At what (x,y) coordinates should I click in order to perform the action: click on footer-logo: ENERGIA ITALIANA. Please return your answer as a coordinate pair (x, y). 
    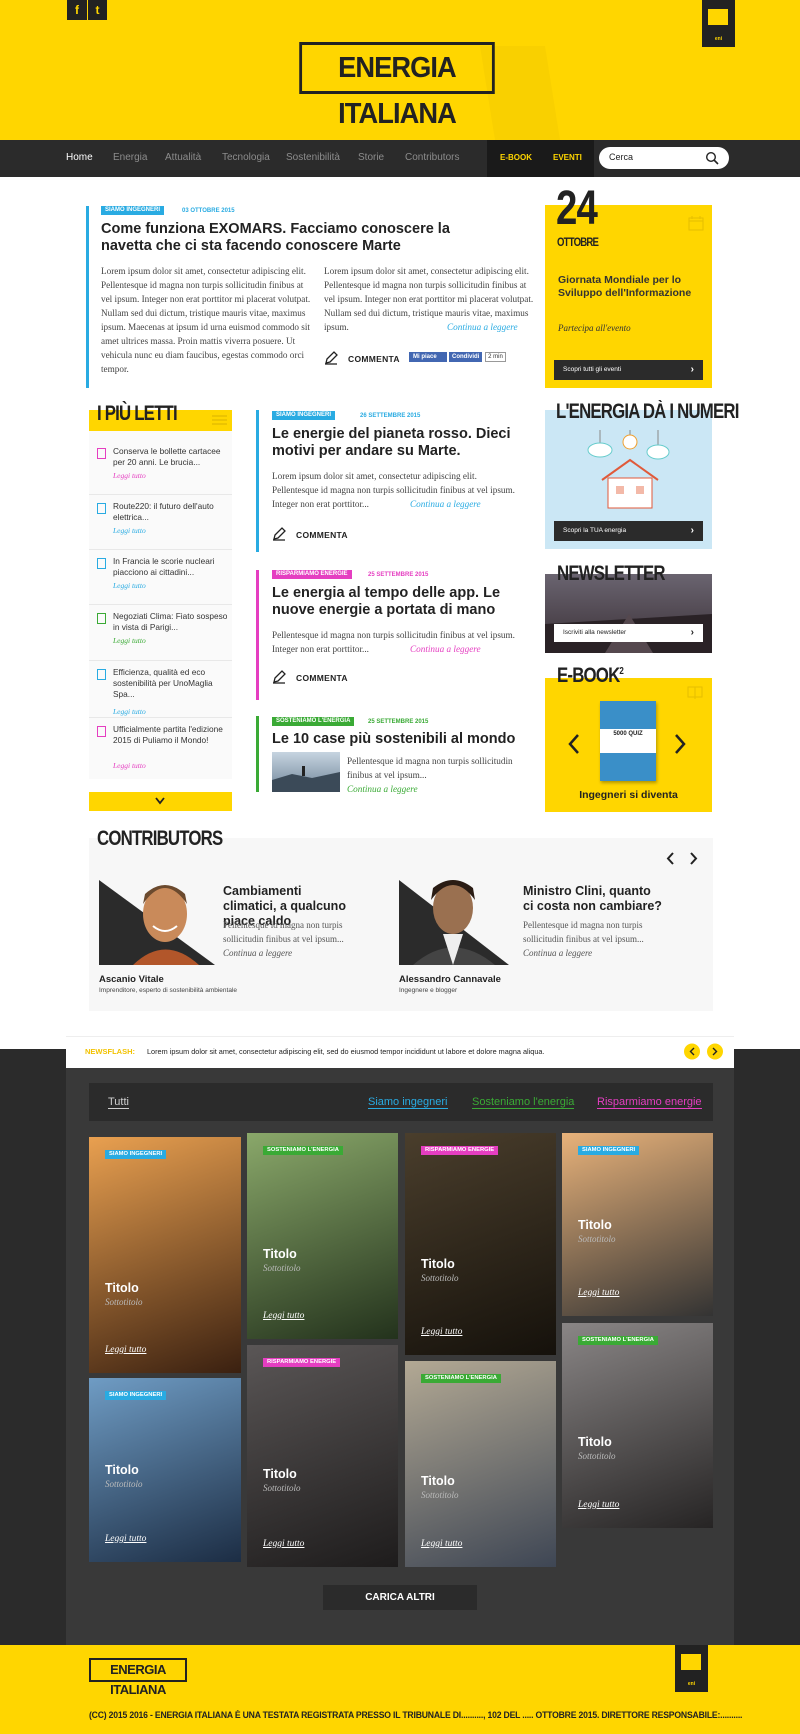
    Looking at the image, I should click on (138, 1677).